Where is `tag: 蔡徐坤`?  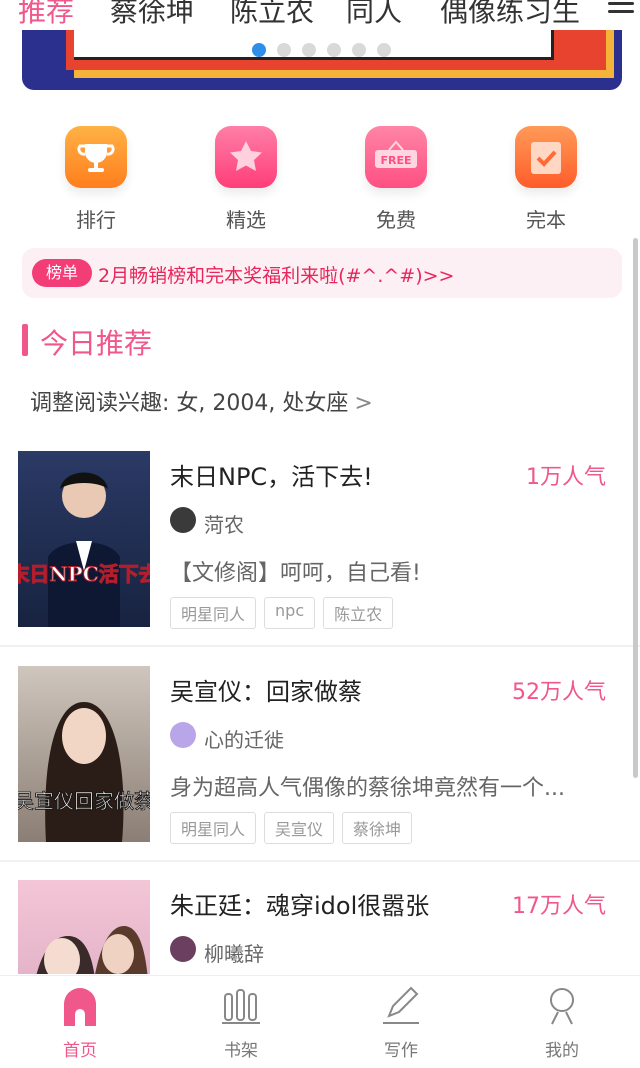
tag: 蔡徐坤 is located at coordinates (377, 828).